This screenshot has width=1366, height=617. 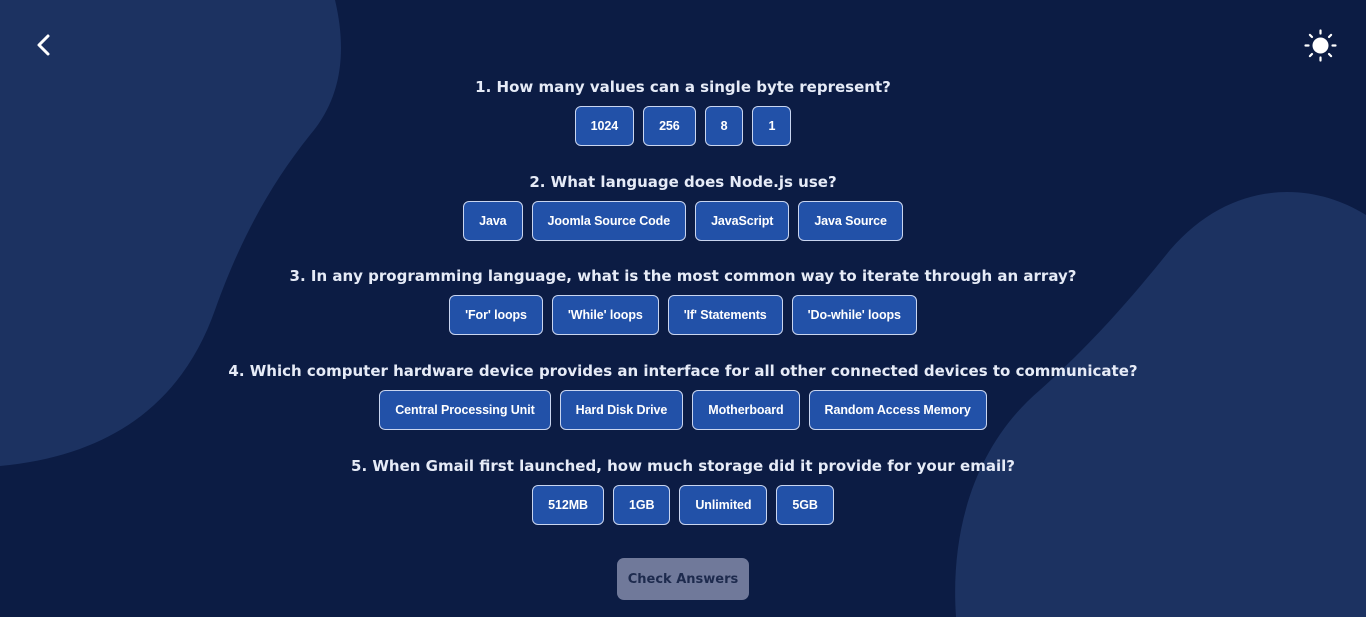 What do you see at coordinates (493, 221) in the screenshot?
I see `answer-option: Java` at bounding box center [493, 221].